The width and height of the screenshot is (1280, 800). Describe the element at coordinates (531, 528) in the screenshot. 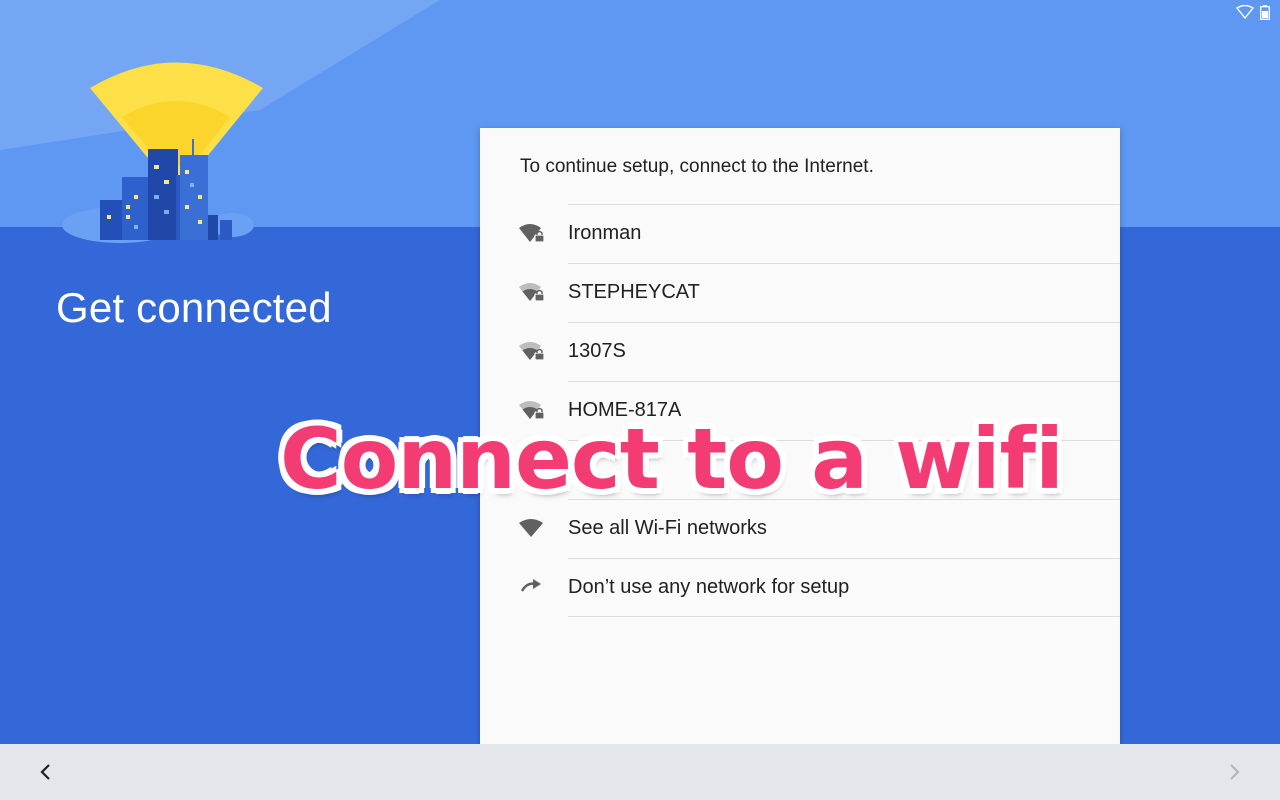

I see `wifi-icon` at that location.